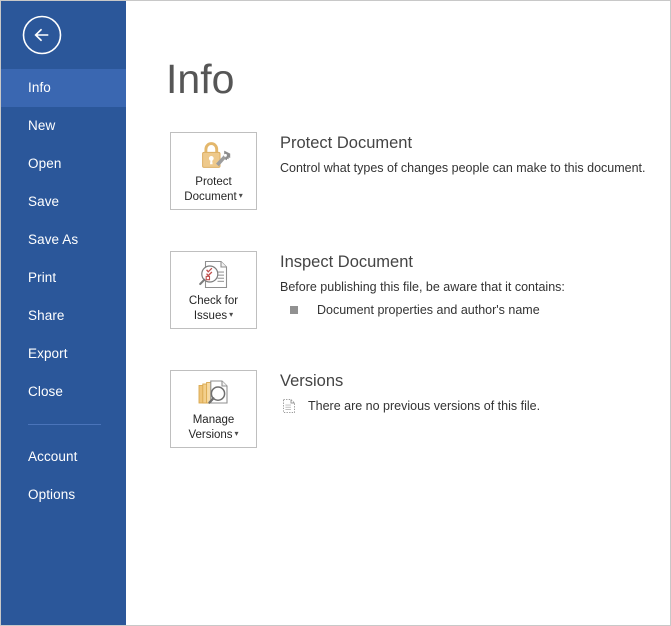 The height and width of the screenshot is (626, 671). I want to click on sidebar-item-save-as: Save As, so click(63, 240).